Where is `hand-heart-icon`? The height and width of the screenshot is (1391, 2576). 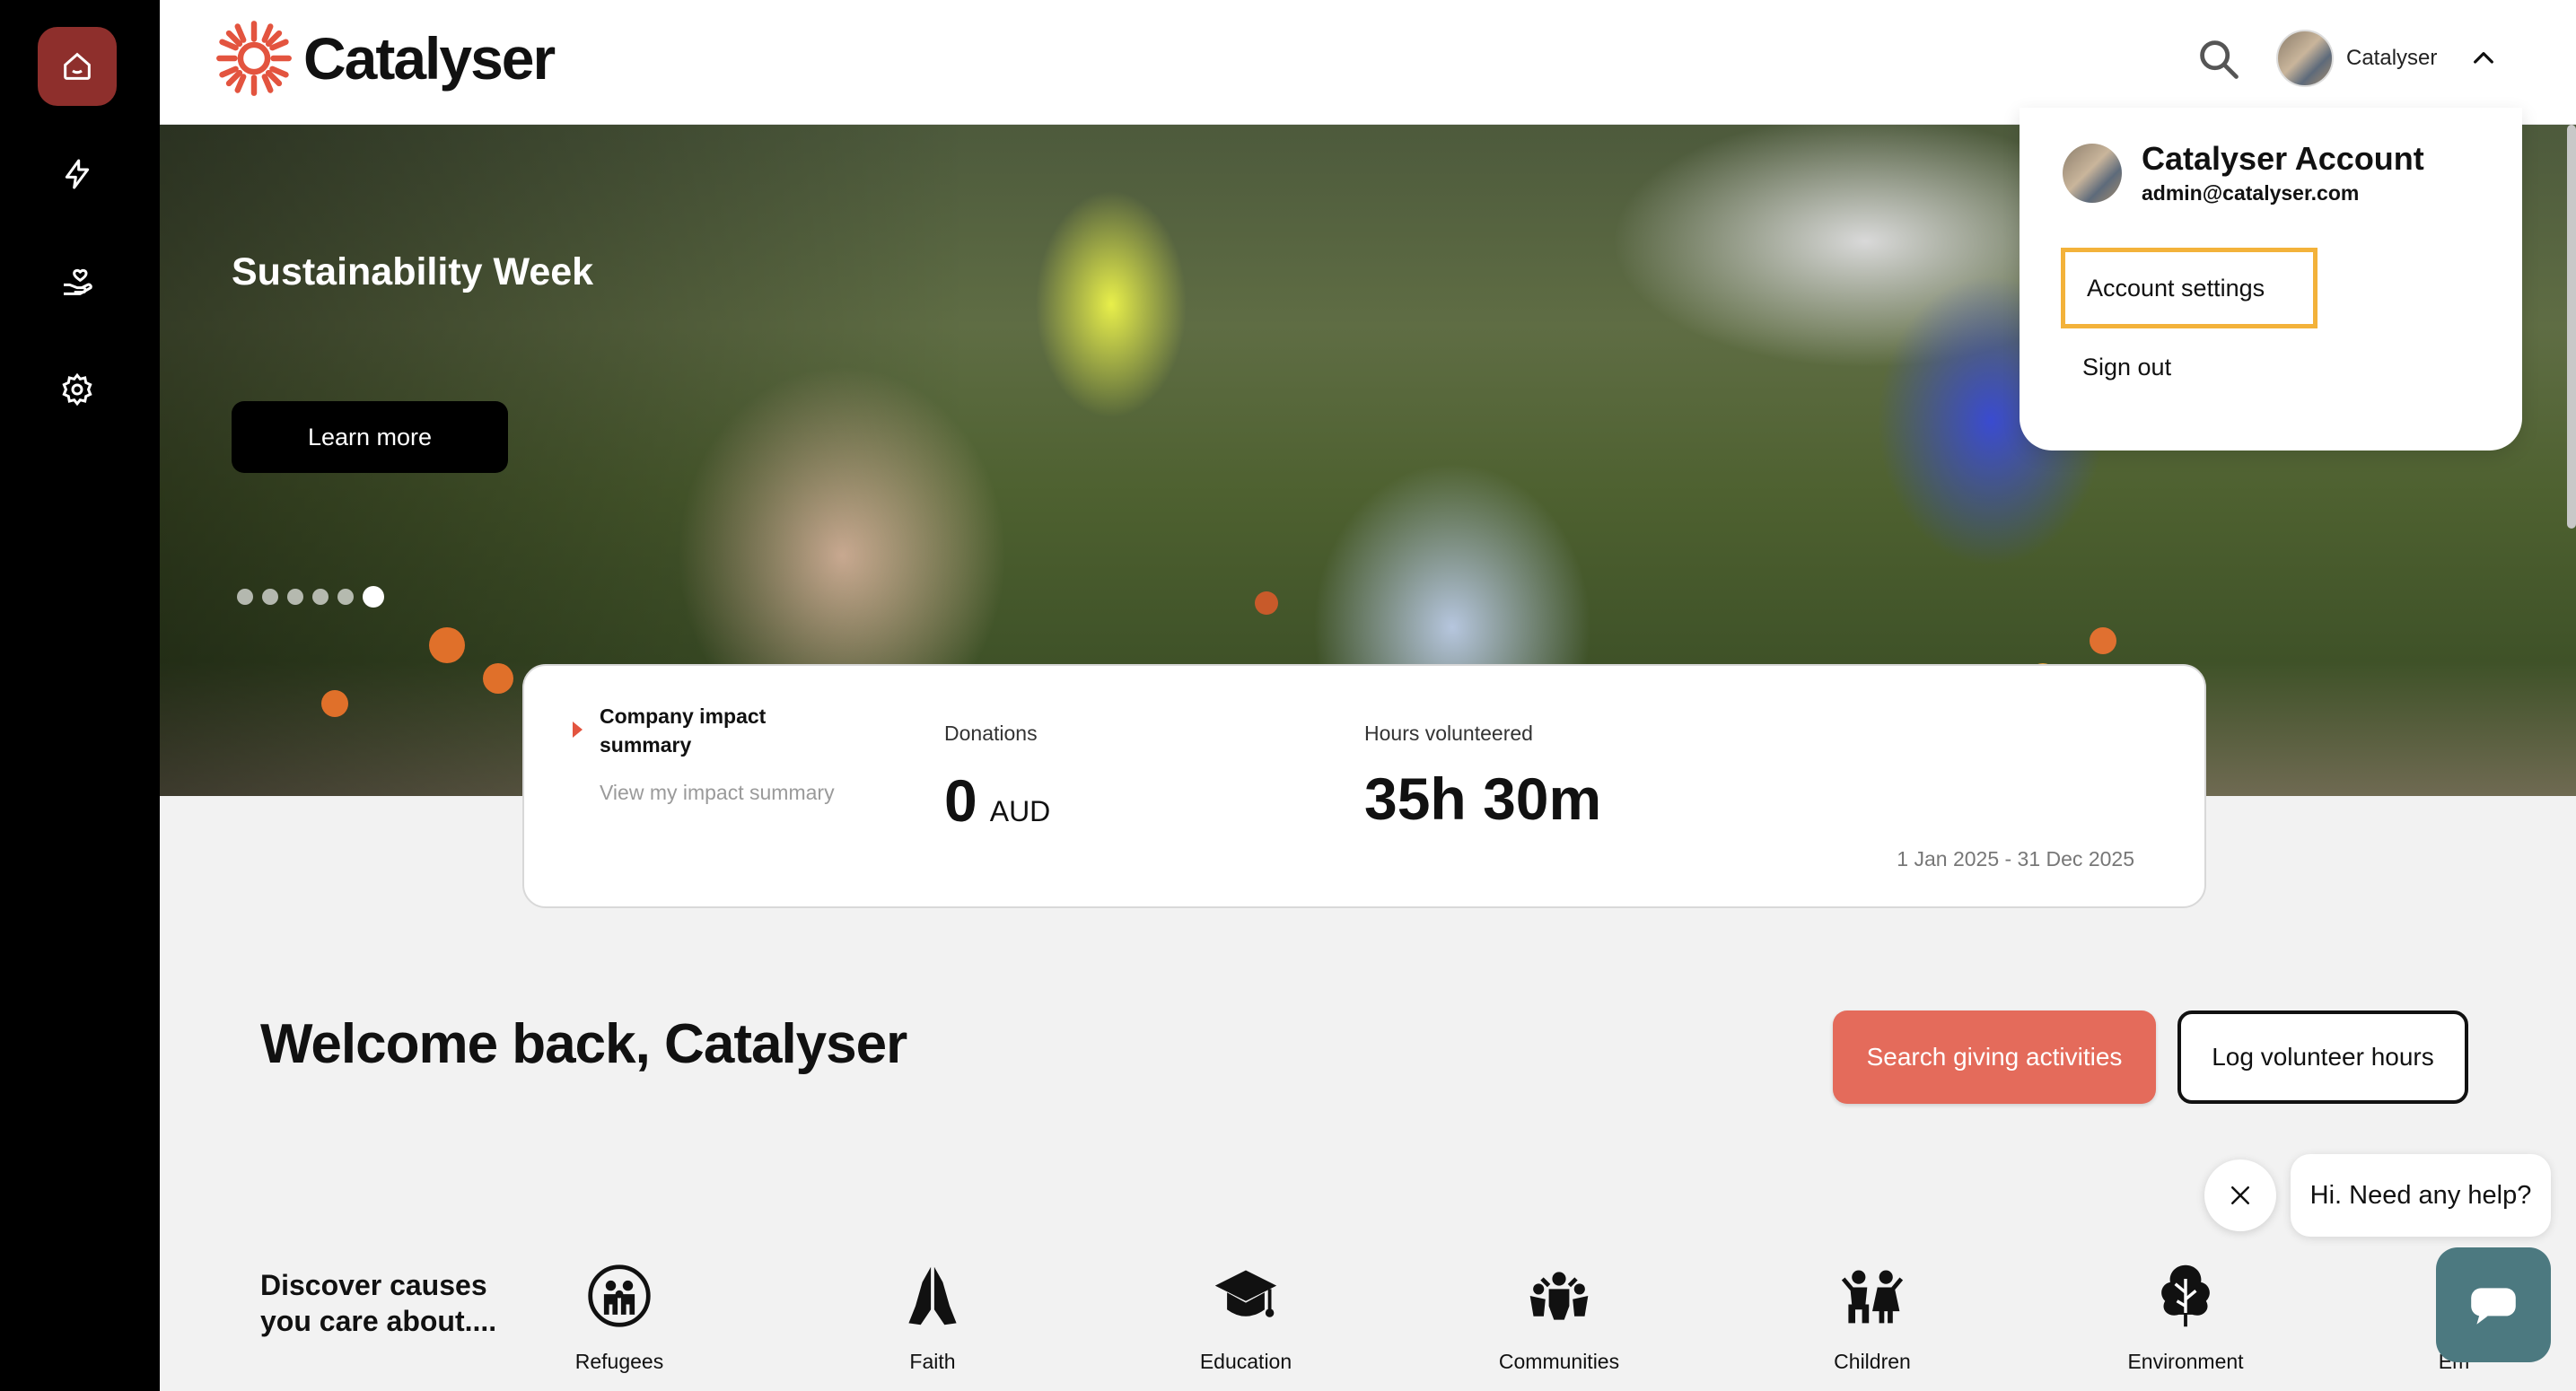 hand-heart-icon is located at coordinates (78, 281).